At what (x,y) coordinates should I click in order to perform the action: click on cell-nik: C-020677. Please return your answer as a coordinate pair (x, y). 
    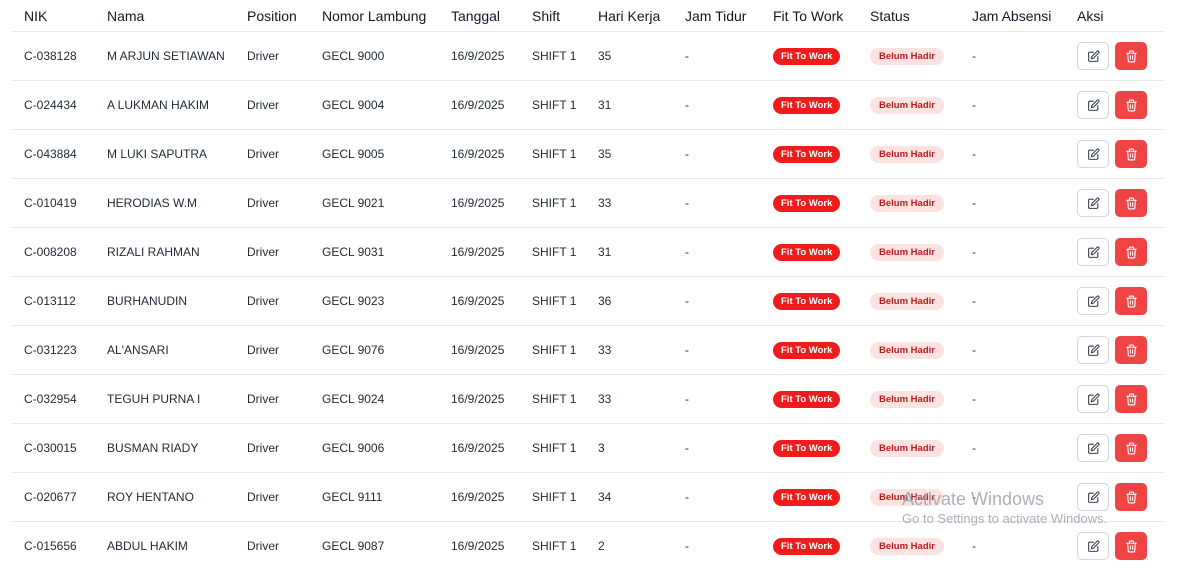
    Looking at the image, I should click on (53, 497).